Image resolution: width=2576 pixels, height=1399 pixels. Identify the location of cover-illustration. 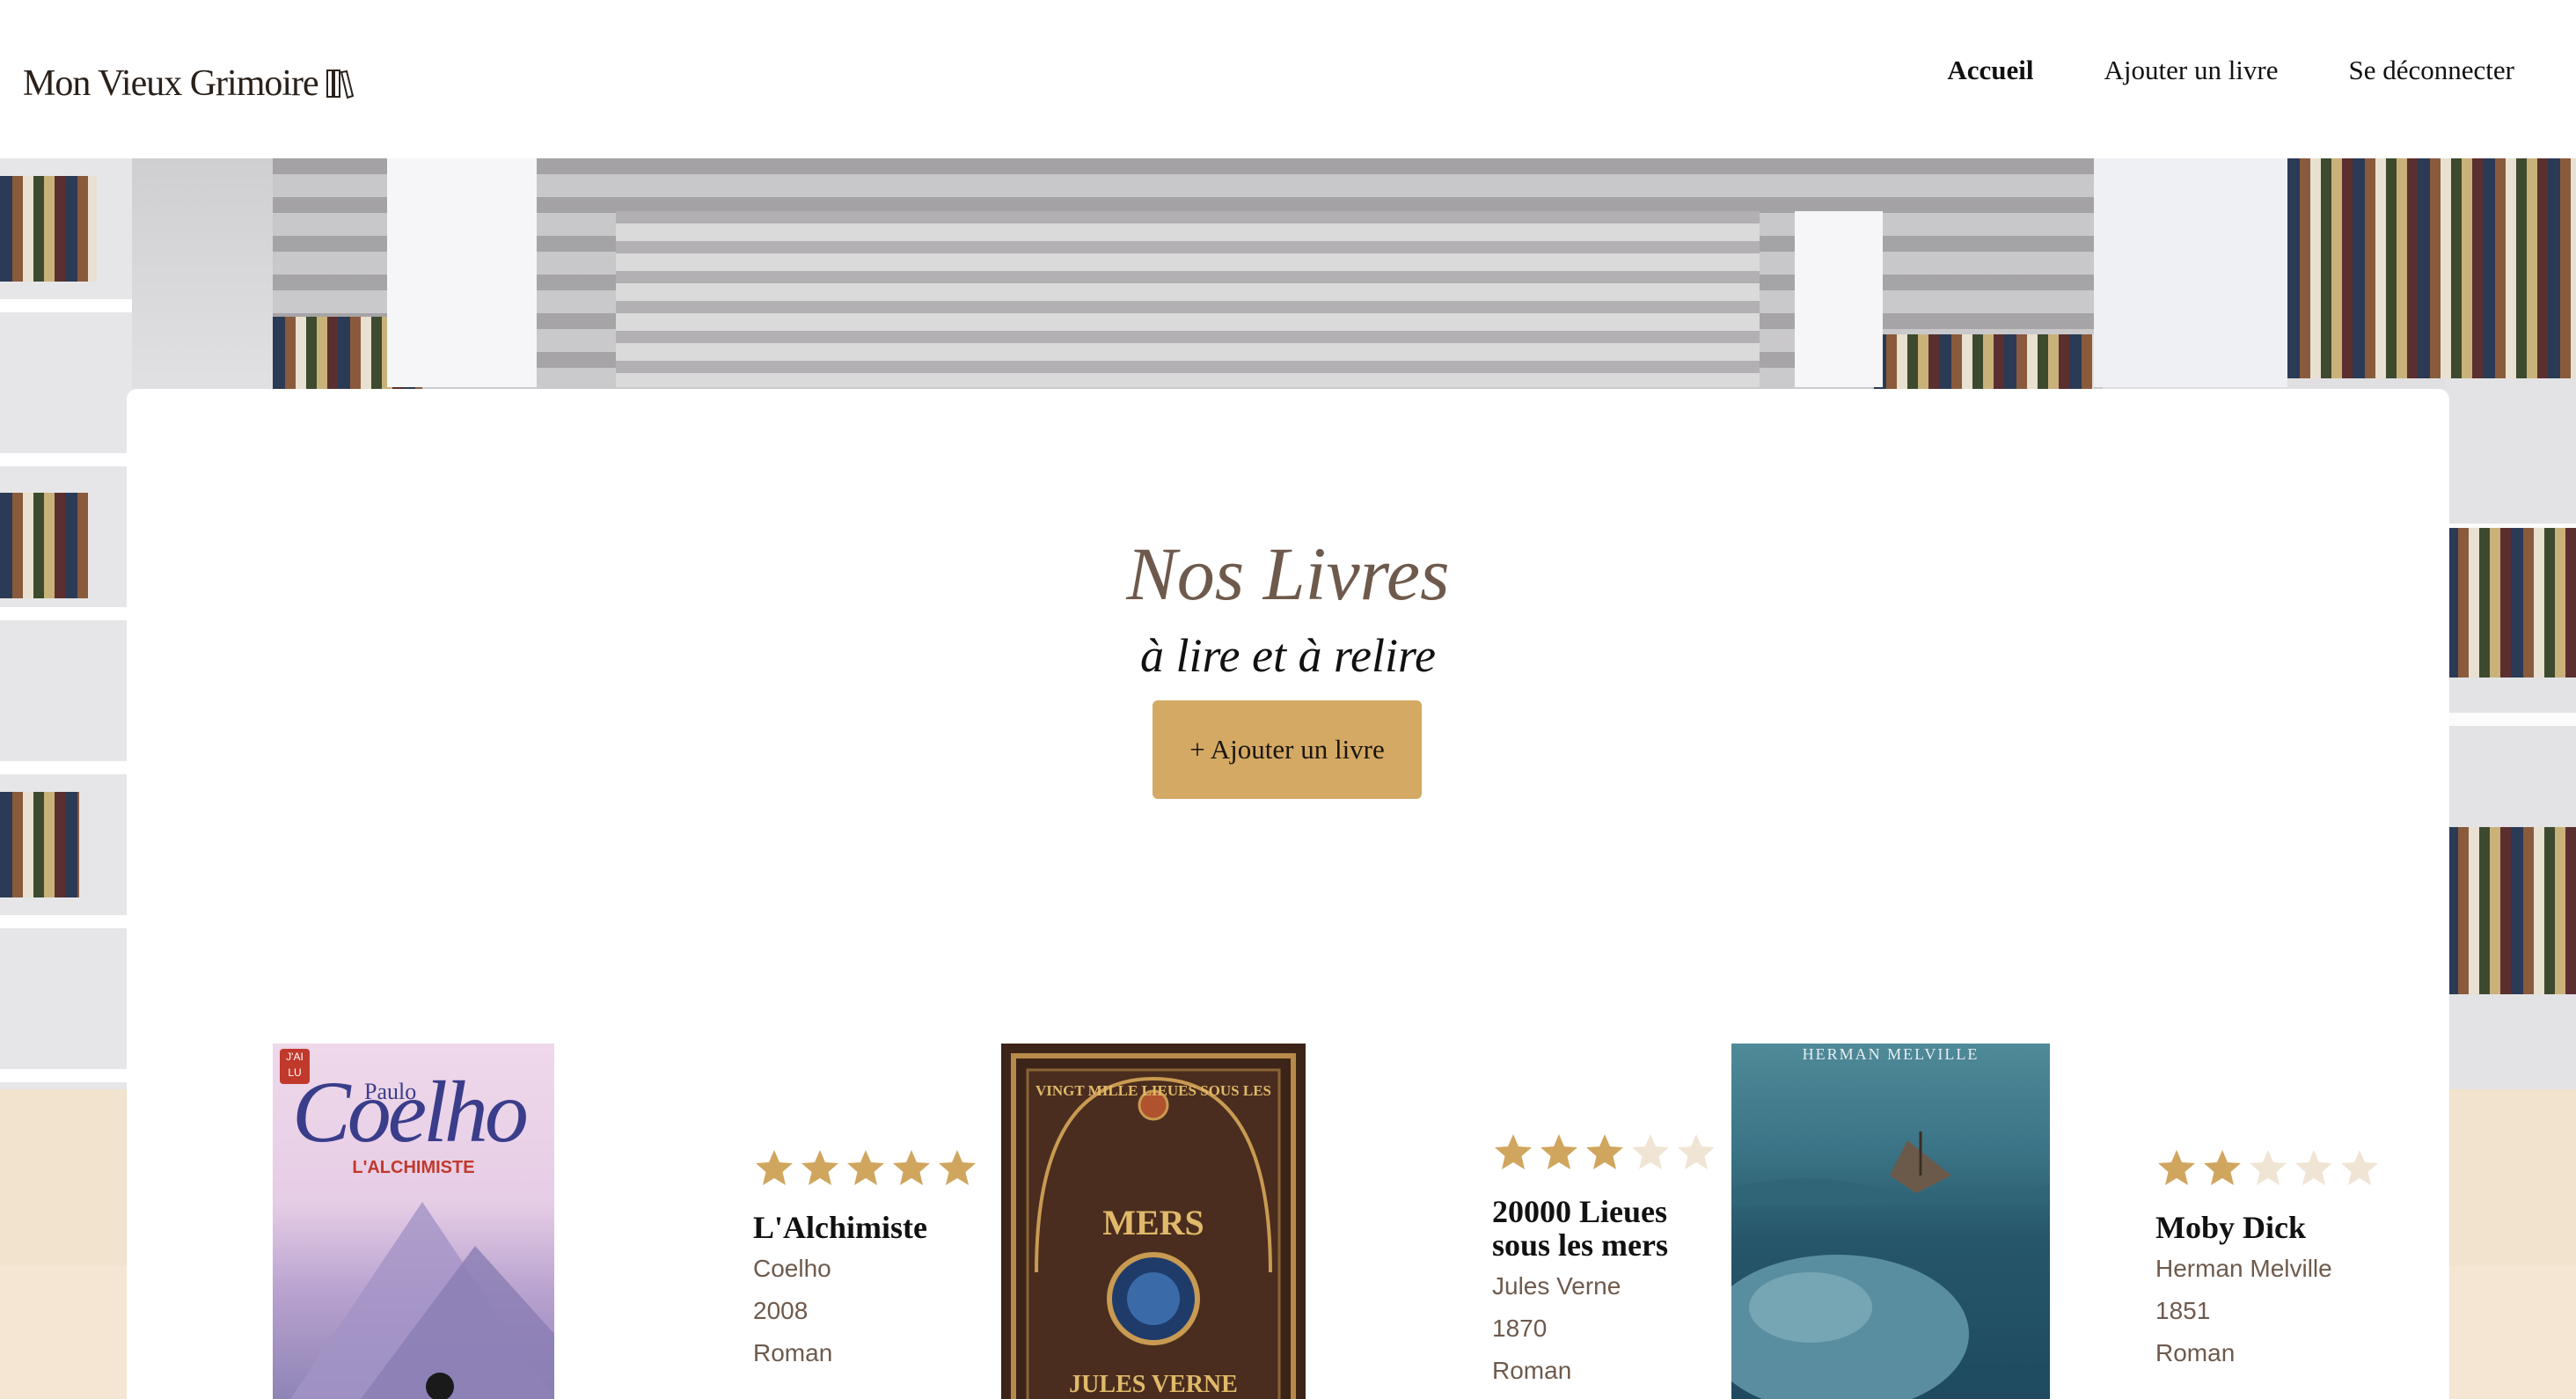
(1890, 1265).